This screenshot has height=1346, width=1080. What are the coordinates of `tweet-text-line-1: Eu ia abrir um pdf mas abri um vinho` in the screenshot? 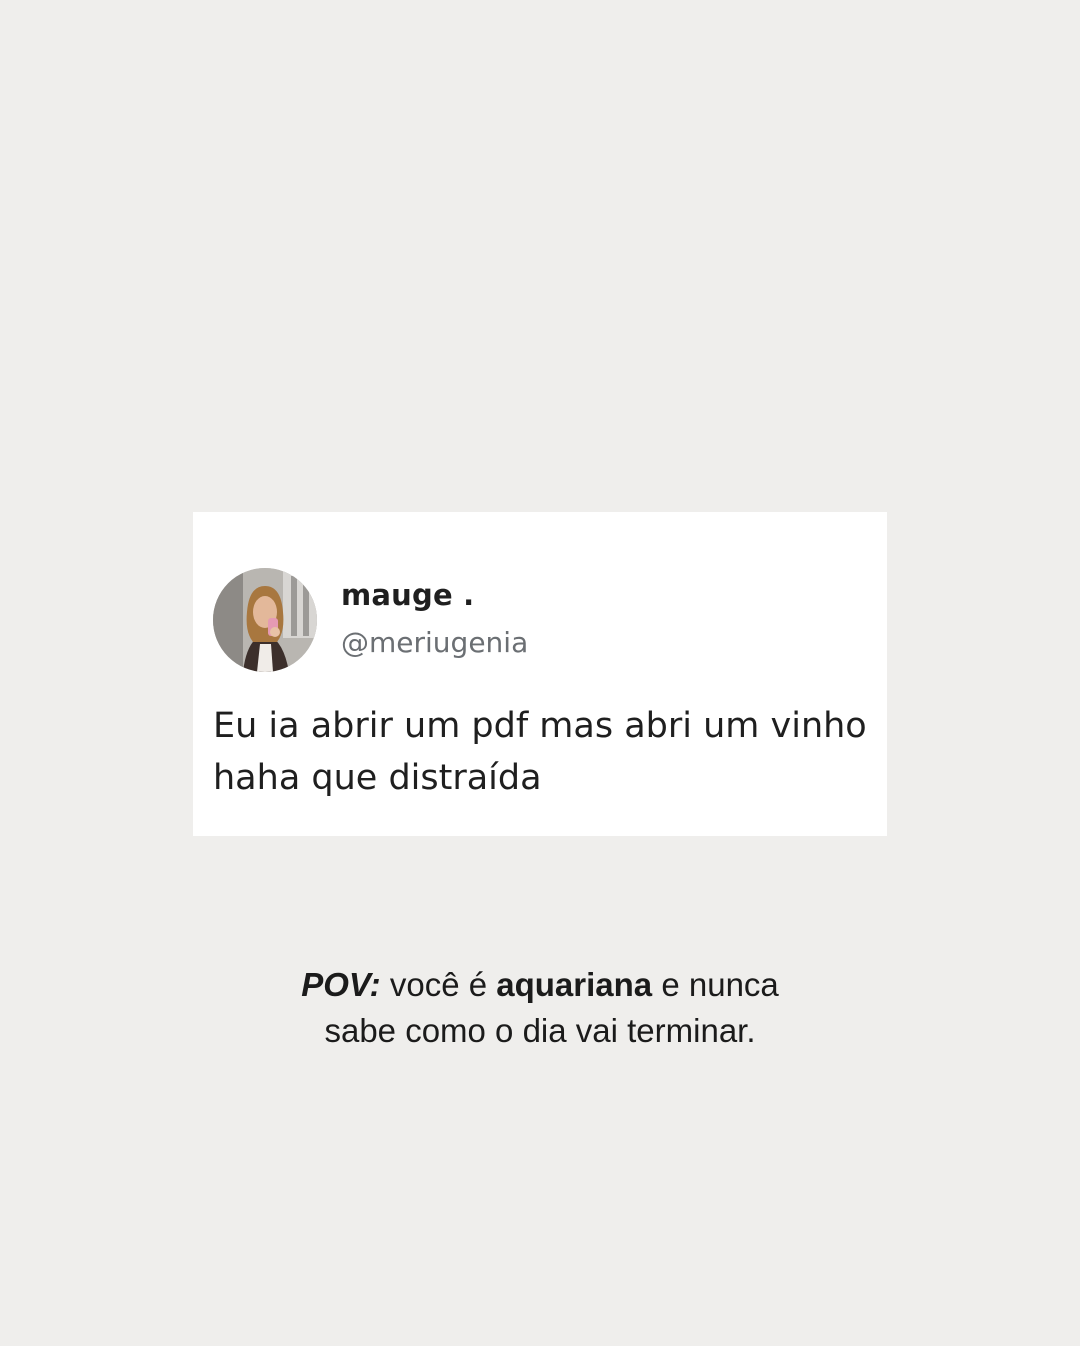 It's located at (540, 726).